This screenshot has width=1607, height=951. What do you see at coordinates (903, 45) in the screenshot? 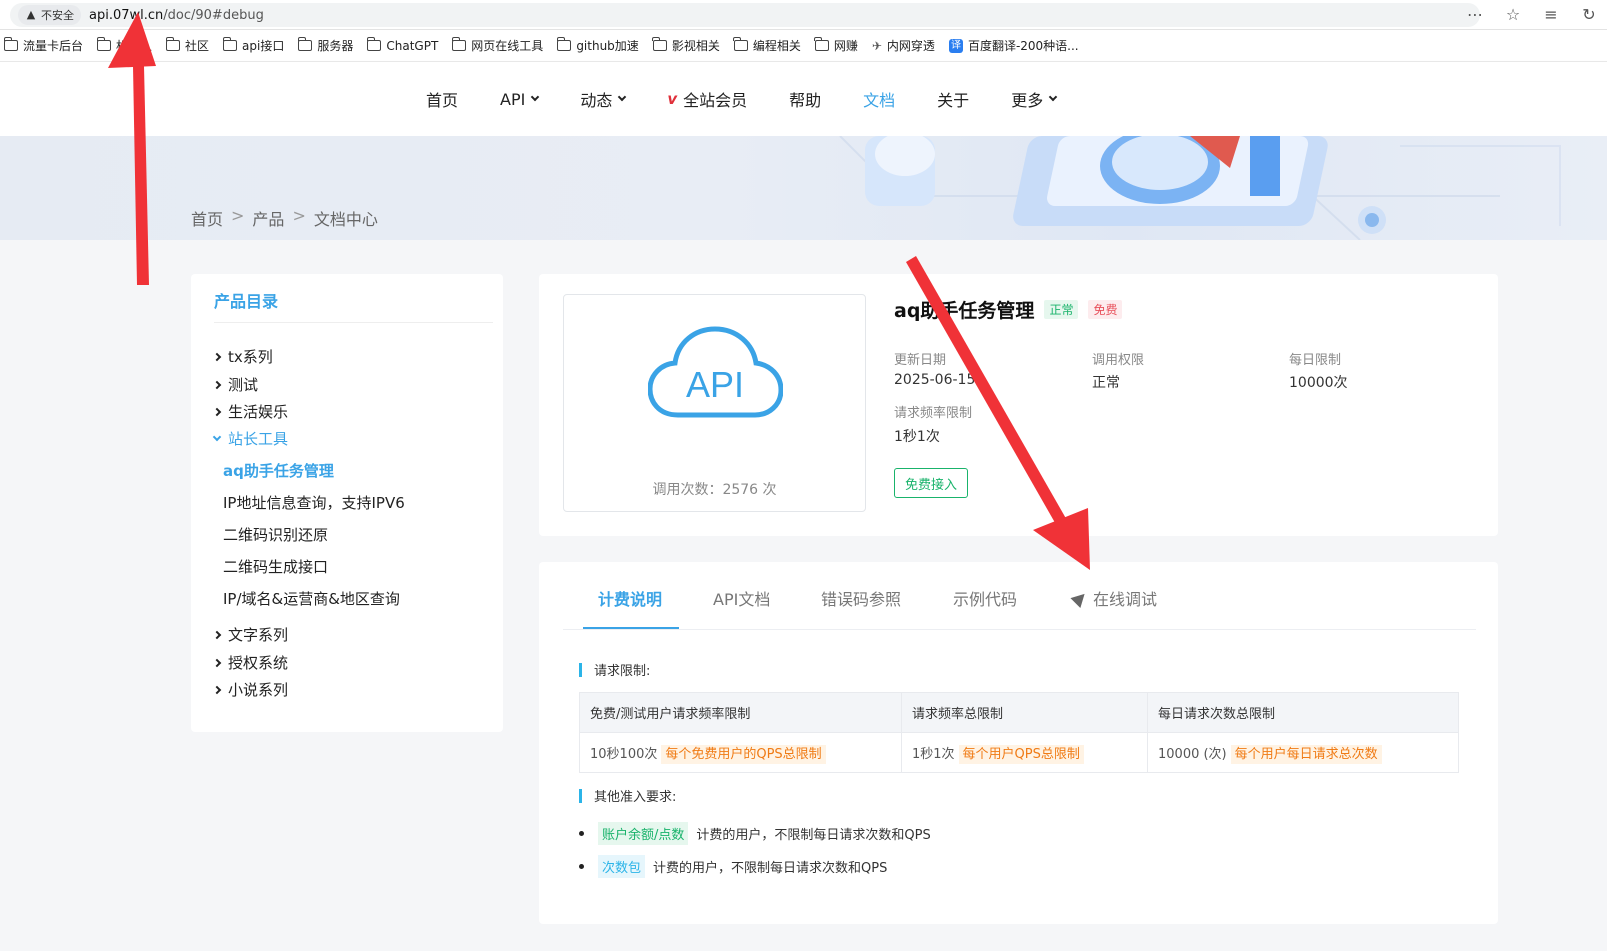
I see `bookmark-item: ✈ 内网穿透` at bounding box center [903, 45].